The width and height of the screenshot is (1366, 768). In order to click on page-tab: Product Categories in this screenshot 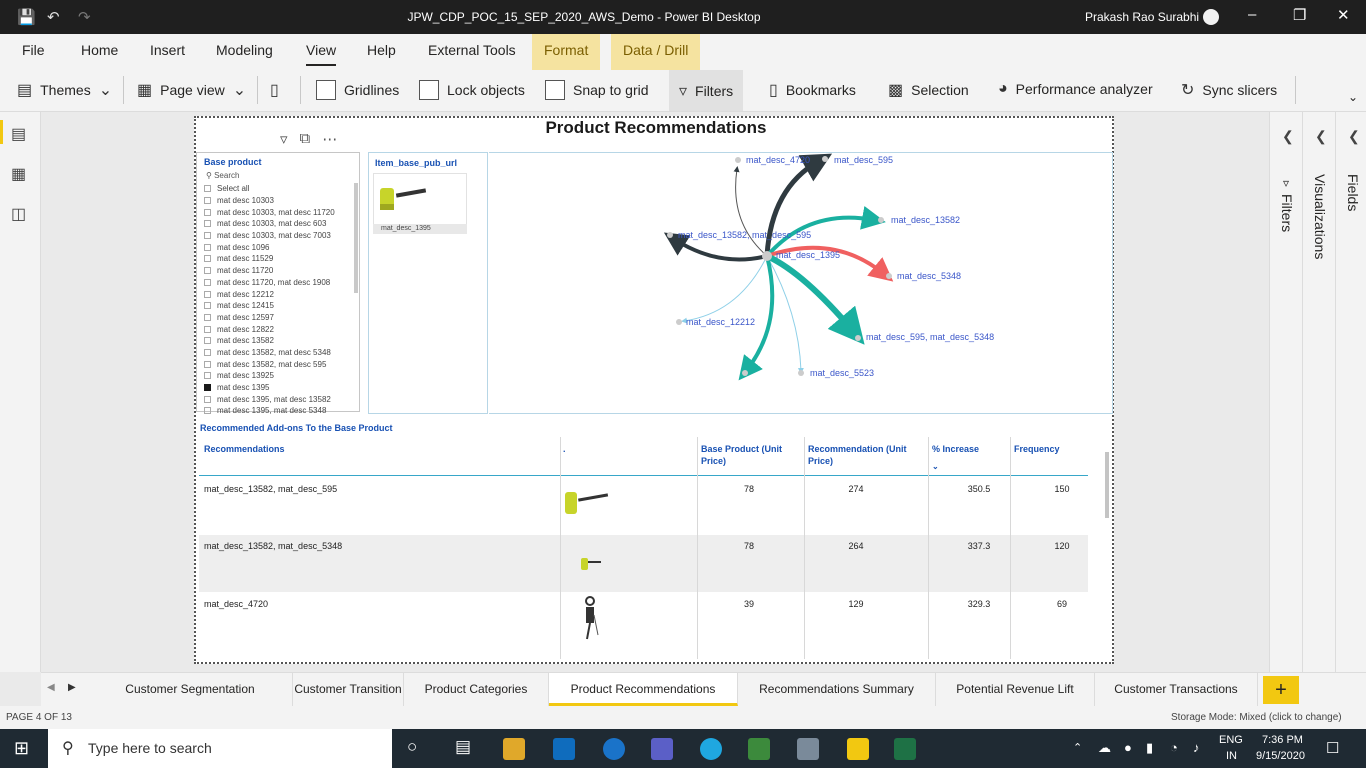, I will do `click(476, 689)`.